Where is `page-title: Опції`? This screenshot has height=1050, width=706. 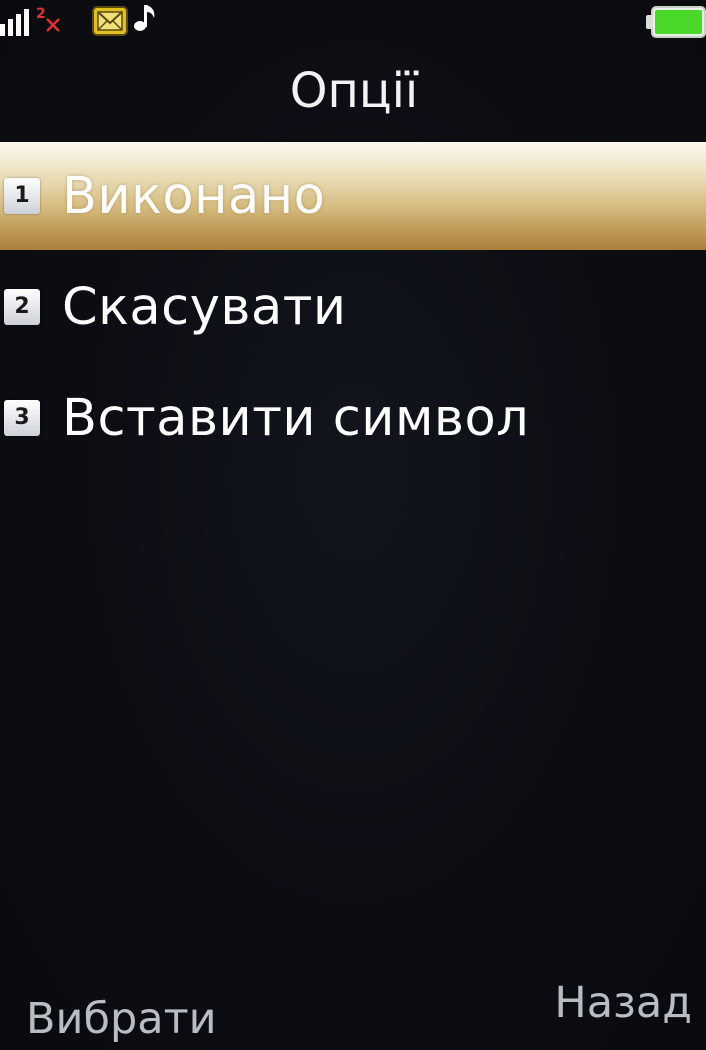
page-title: Опції is located at coordinates (354, 91).